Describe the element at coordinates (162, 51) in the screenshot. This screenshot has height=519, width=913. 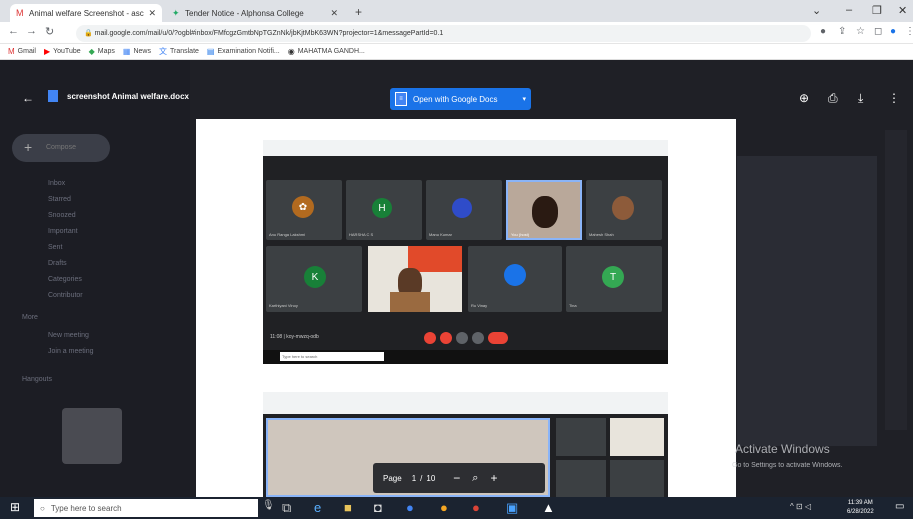
I see `translate-icon: 文` at that location.